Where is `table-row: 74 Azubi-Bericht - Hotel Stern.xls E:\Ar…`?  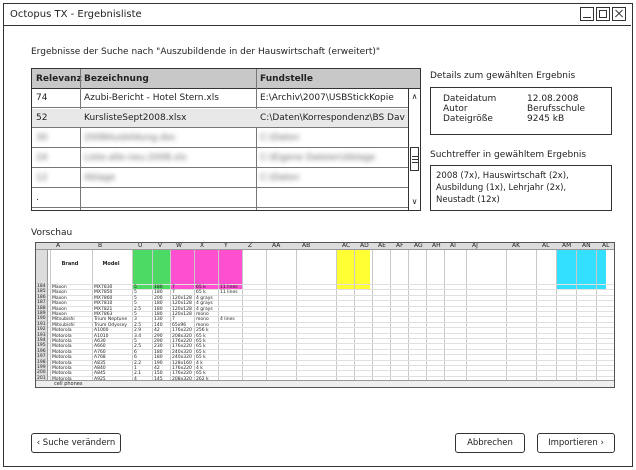
table-row: 74 Azubi-Bericht - Hotel Stern.xls E:\Ar… is located at coordinates (220, 98).